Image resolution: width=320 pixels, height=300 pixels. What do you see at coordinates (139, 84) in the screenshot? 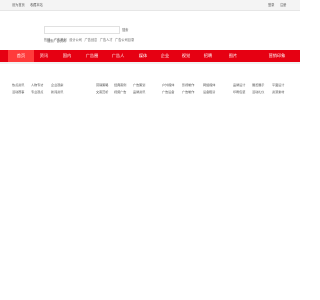
I see `category-link: 广告策划` at bounding box center [139, 84].